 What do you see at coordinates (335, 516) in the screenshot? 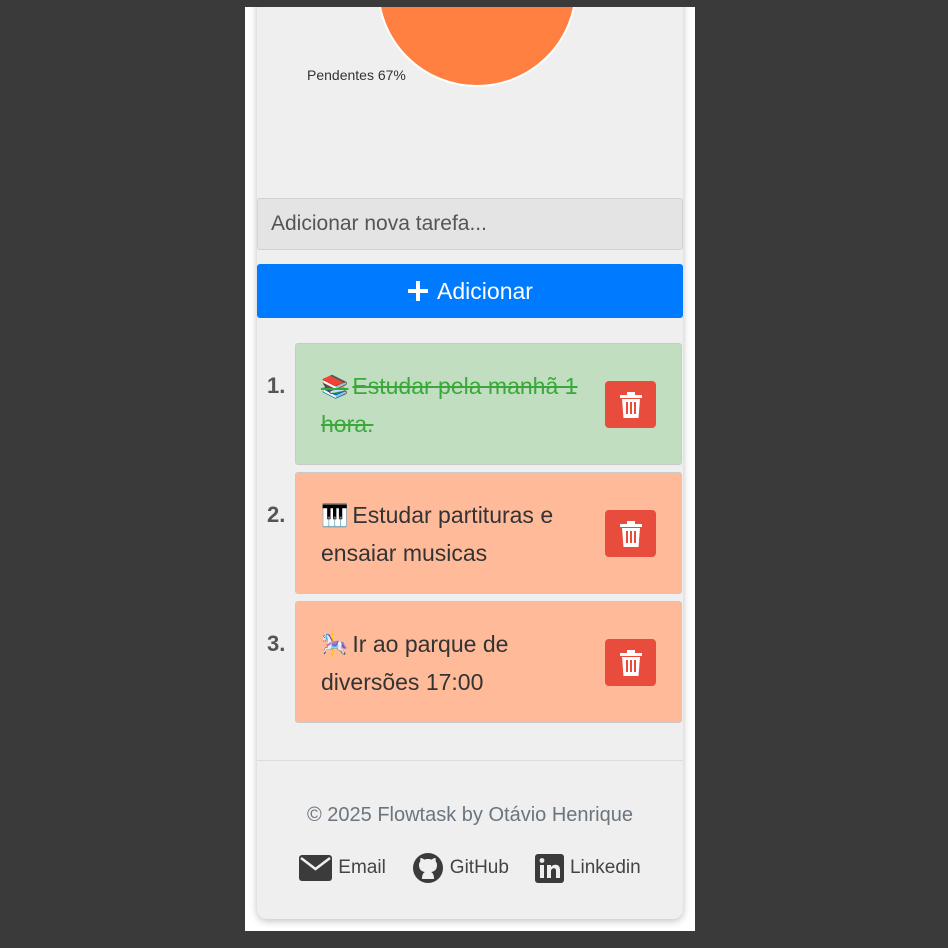
I see `piano-emoji-icon: 🎹` at bounding box center [335, 516].